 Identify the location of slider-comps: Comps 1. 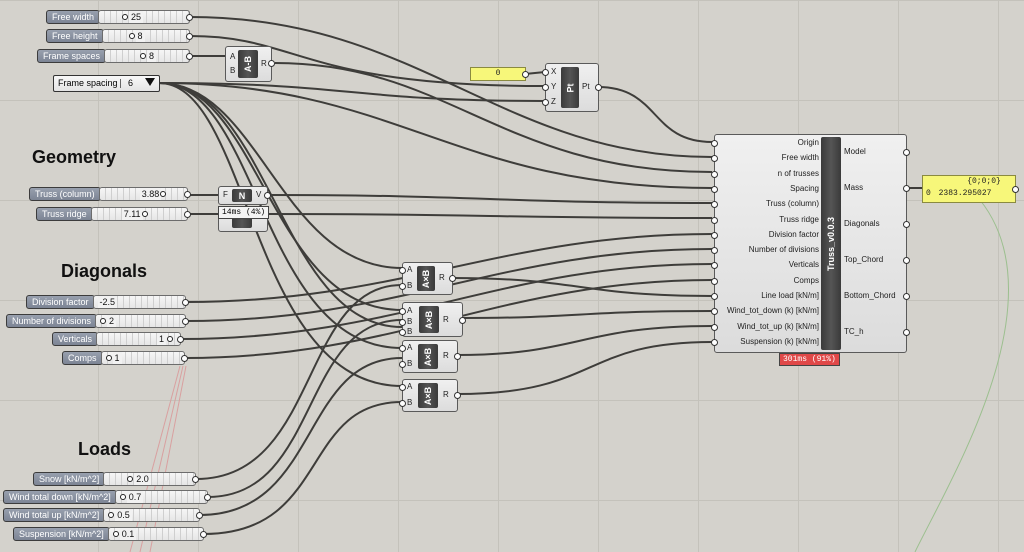
(125, 358).